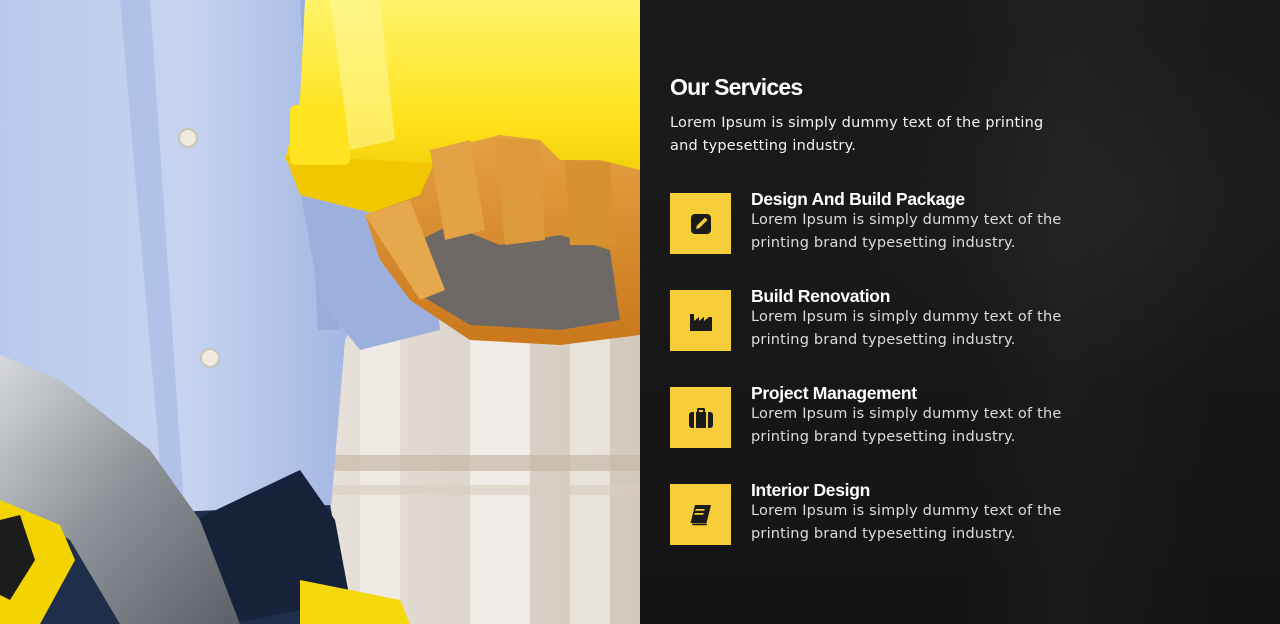 This screenshot has height=624, width=1280. Describe the element at coordinates (858, 199) in the screenshot. I see `service-name: Design And Build Package` at that location.